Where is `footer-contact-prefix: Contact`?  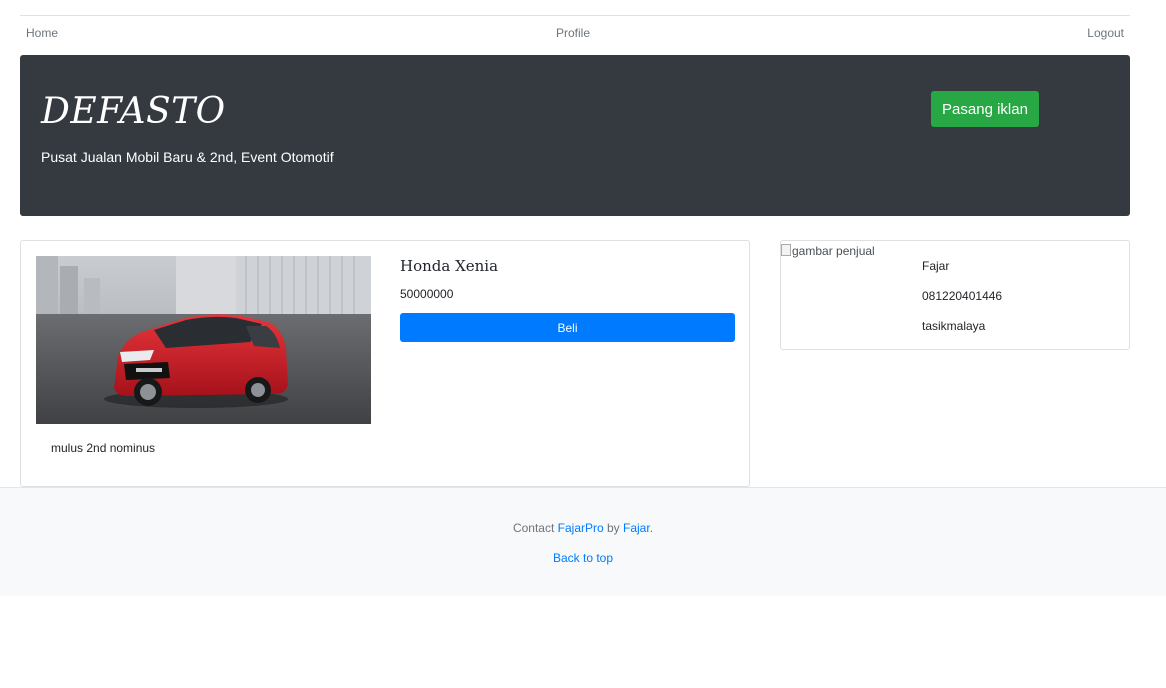 footer-contact-prefix: Contact is located at coordinates (535, 528).